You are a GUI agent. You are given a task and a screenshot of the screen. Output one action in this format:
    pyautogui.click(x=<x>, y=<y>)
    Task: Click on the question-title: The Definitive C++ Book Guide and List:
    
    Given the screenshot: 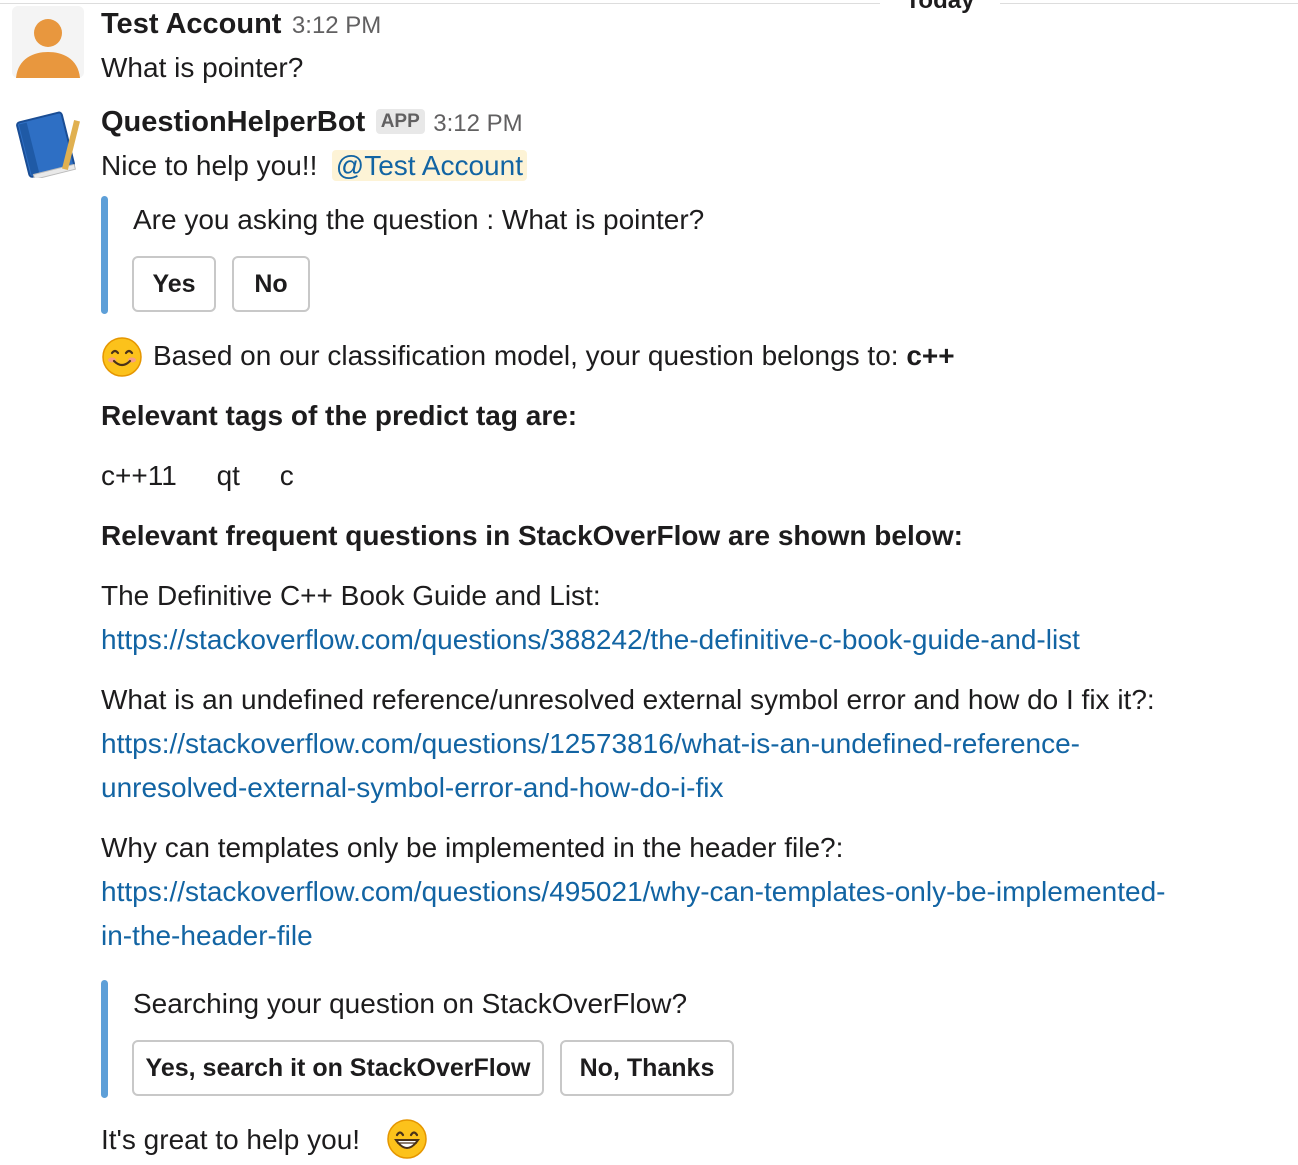 What is the action you would take?
    pyautogui.click(x=351, y=595)
    